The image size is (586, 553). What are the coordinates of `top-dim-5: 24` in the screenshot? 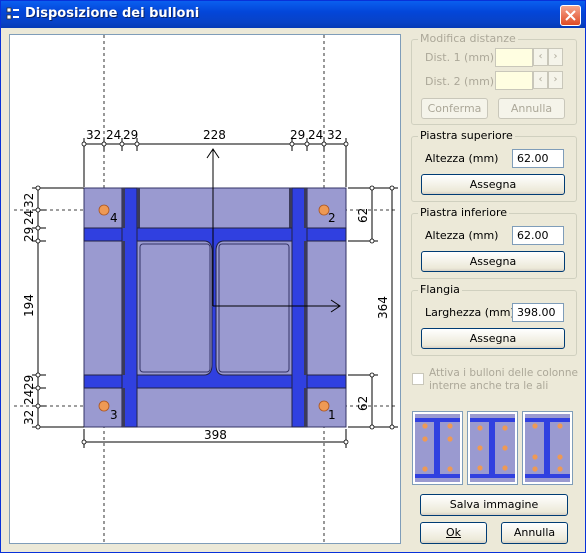 It's located at (315, 135).